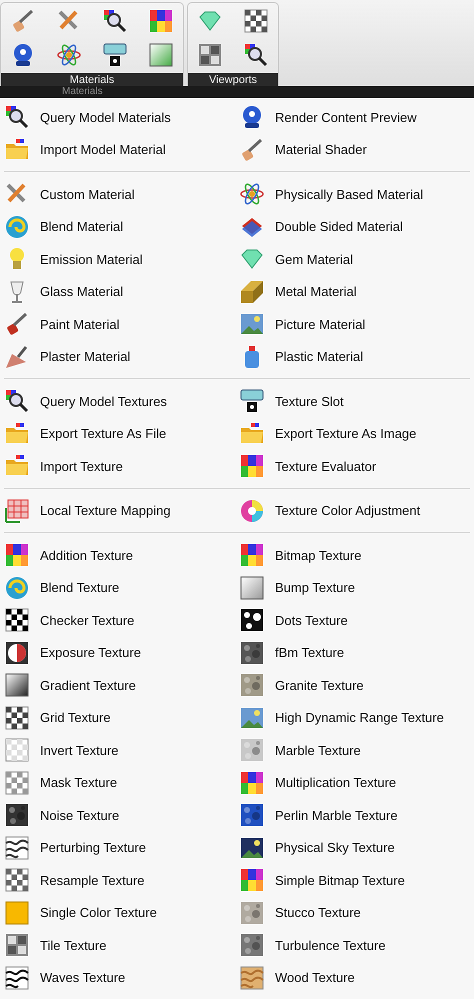 This screenshot has height=999, width=474. Describe the element at coordinates (252, 291) in the screenshot. I see `metal-bars-icon` at that location.